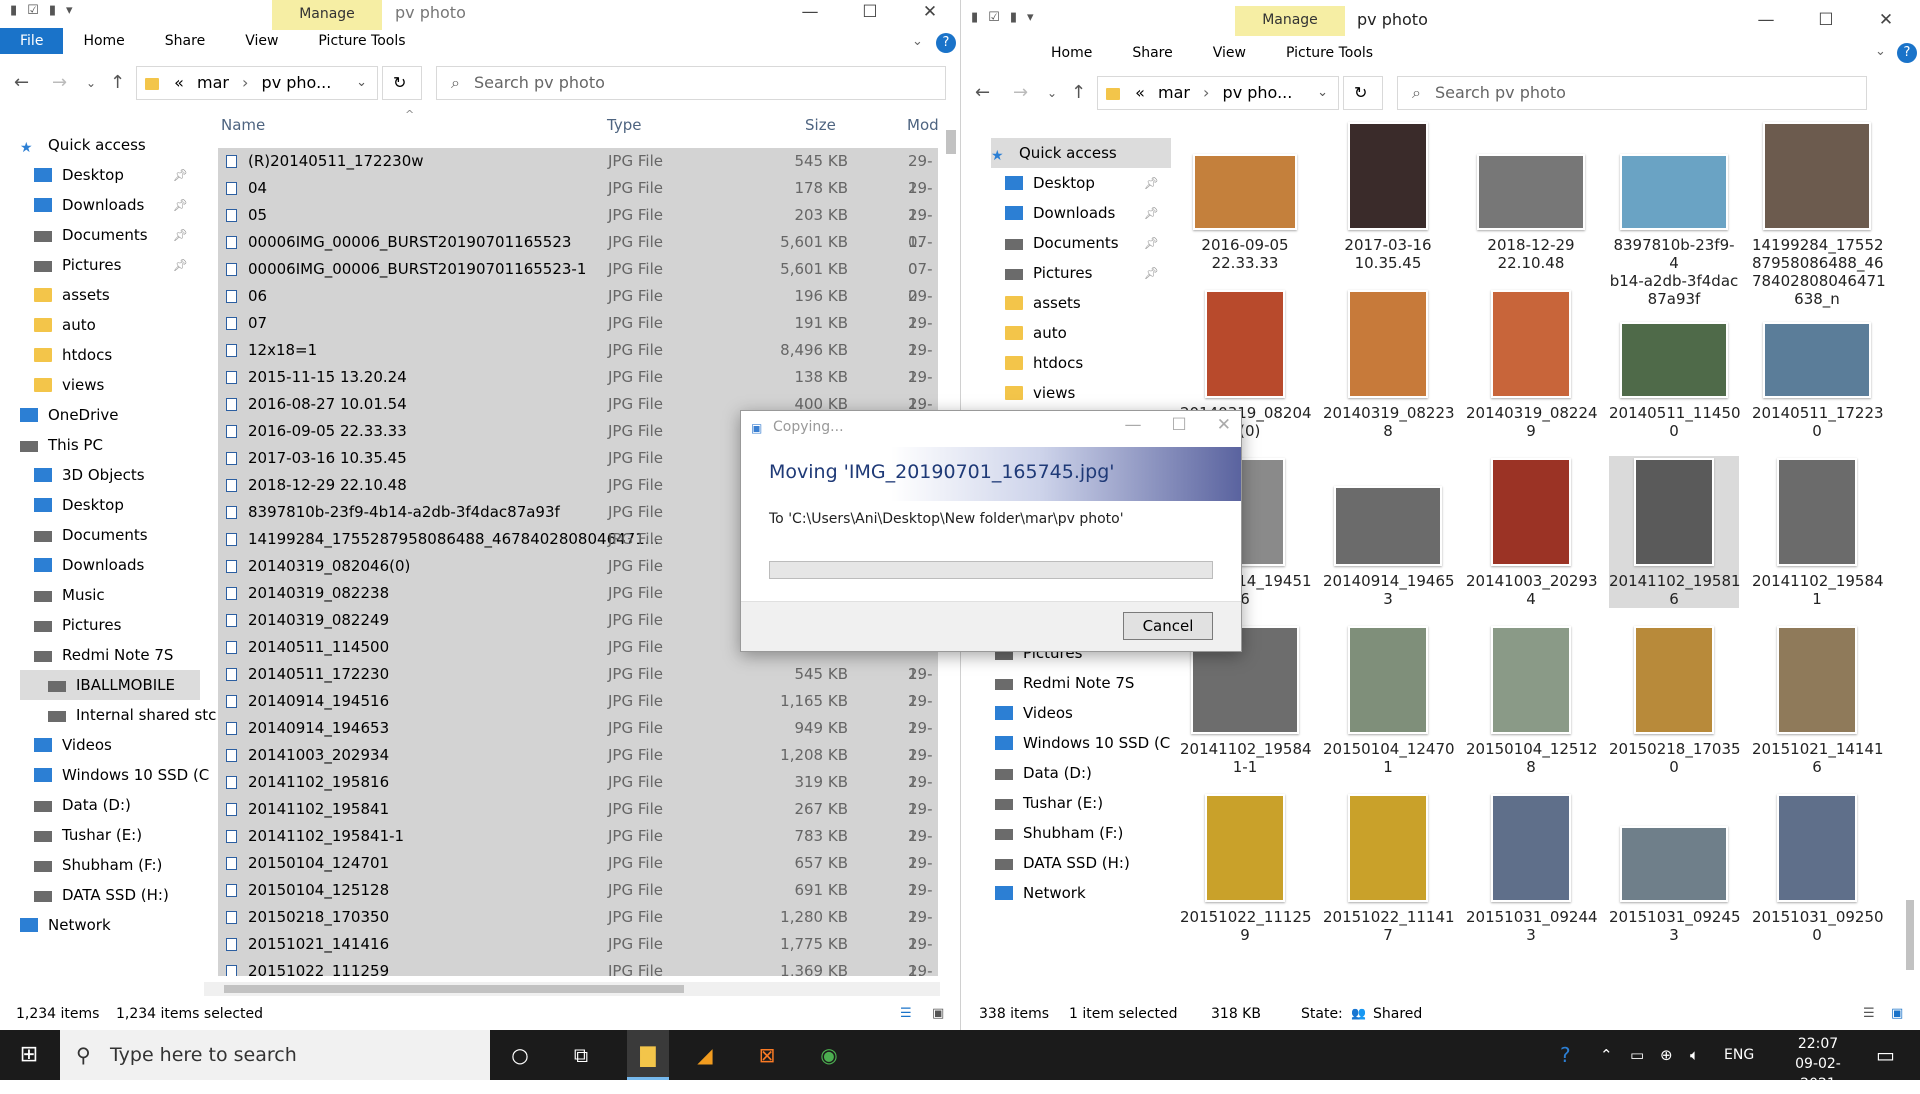 The image size is (1920, 1094). What do you see at coordinates (581, 1055) in the screenshot?
I see `task-view-icon: ⧉` at bounding box center [581, 1055].